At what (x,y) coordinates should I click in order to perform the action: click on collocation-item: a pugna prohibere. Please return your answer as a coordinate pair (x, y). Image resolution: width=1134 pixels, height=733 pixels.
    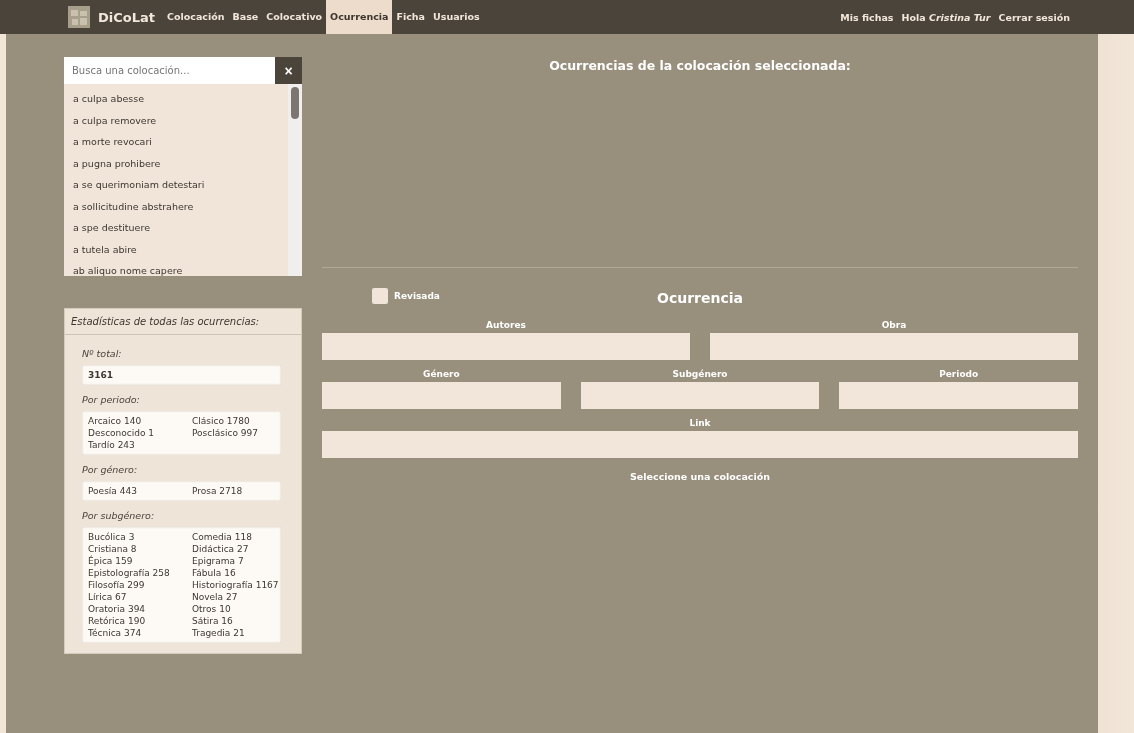
    Looking at the image, I should click on (180, 163).